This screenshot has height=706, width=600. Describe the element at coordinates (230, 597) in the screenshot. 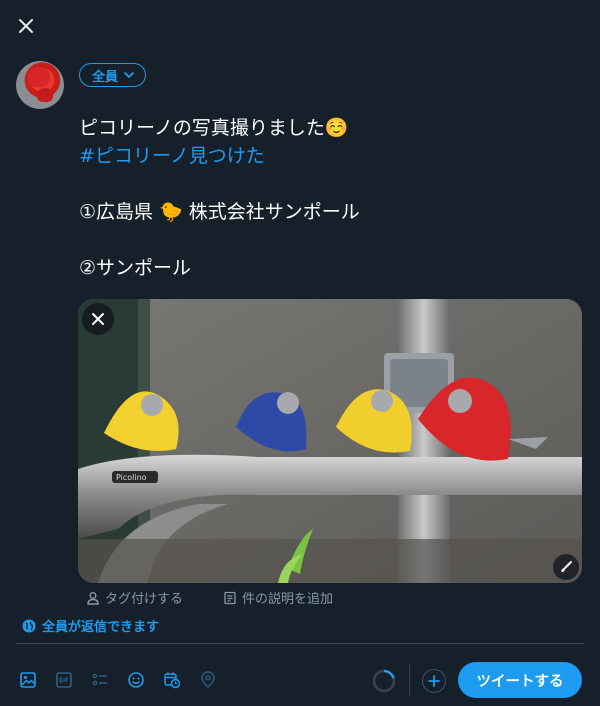

I see `document-icon` at that location.